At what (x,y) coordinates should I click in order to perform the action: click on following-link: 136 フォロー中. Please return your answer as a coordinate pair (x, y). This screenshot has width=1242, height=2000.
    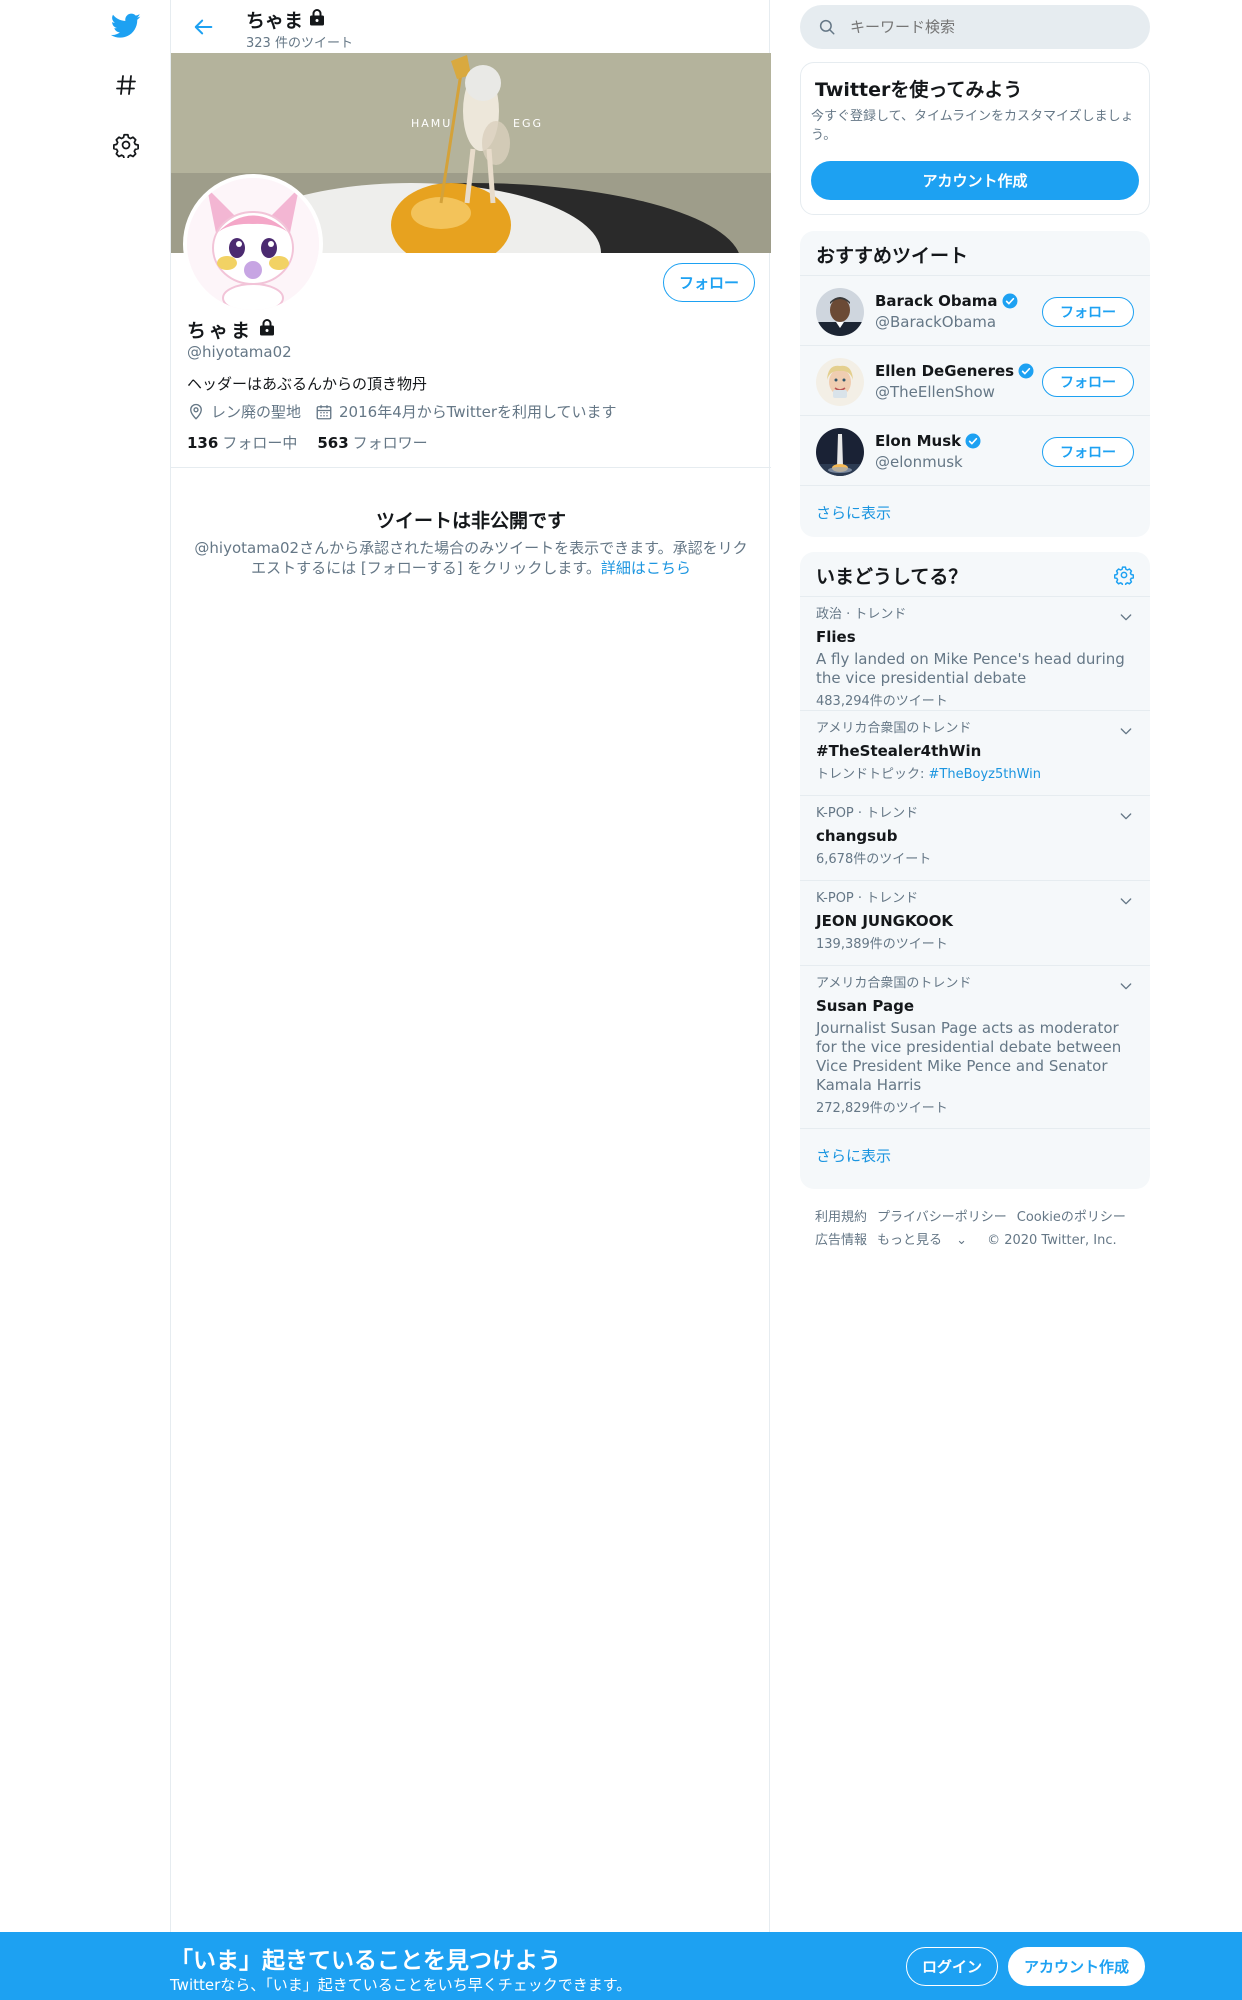
    Looking at the image, I should click on (242, 442).